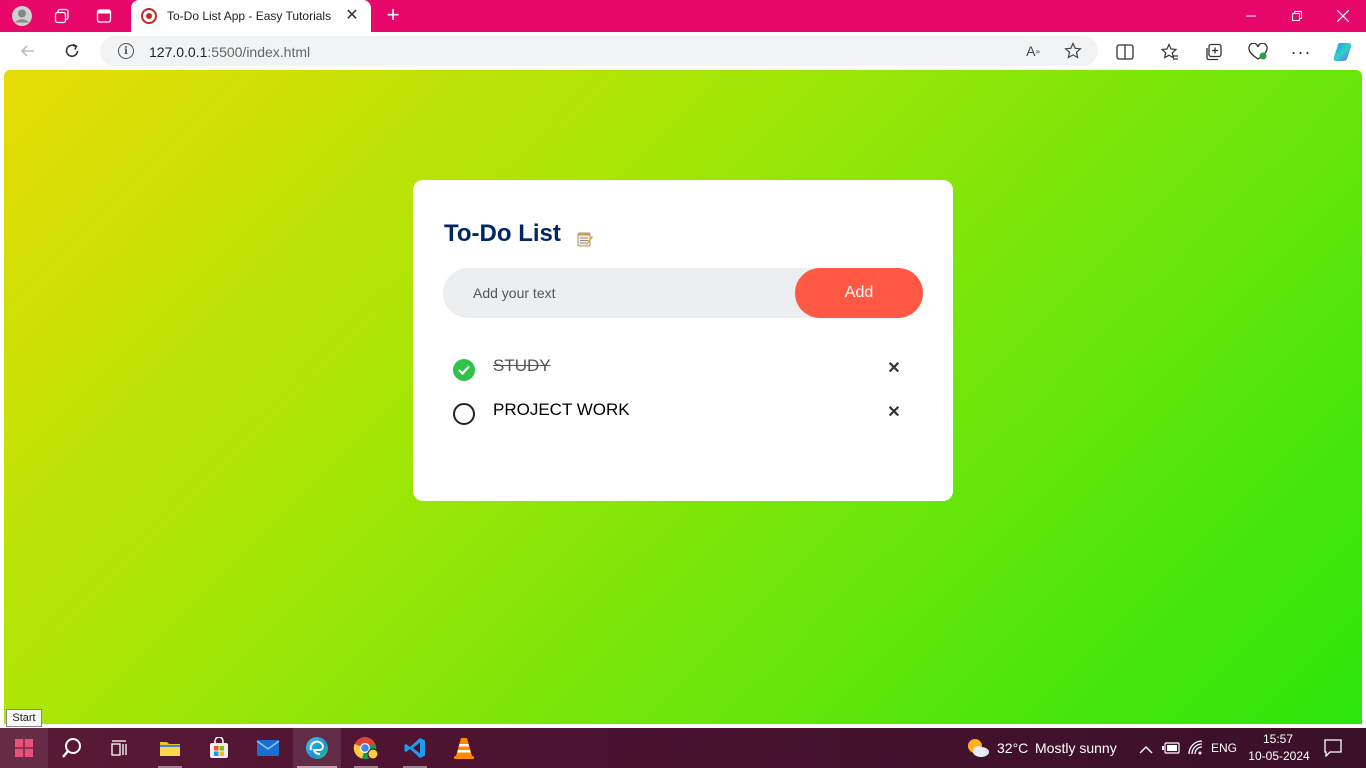  Describe the element at coordinates (1214, 52) in the screenshot. I see `collections-icon` at that location.